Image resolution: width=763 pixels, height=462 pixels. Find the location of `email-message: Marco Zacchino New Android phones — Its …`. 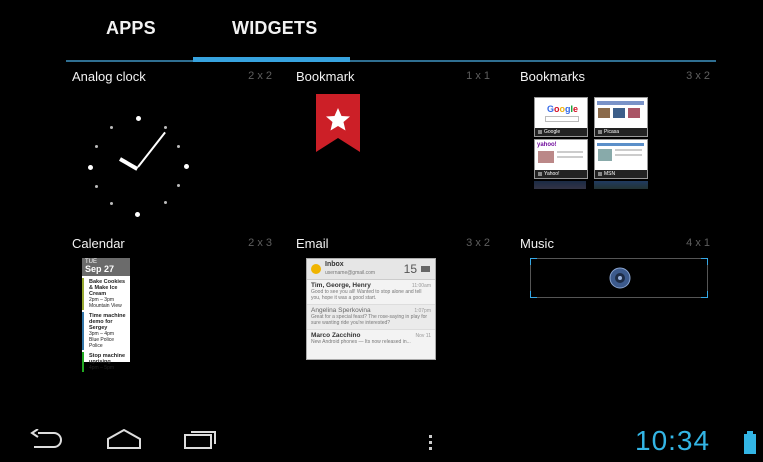

email-message: Marco Zacchino New Android phones — Its … is located at coordinates (371, 338).